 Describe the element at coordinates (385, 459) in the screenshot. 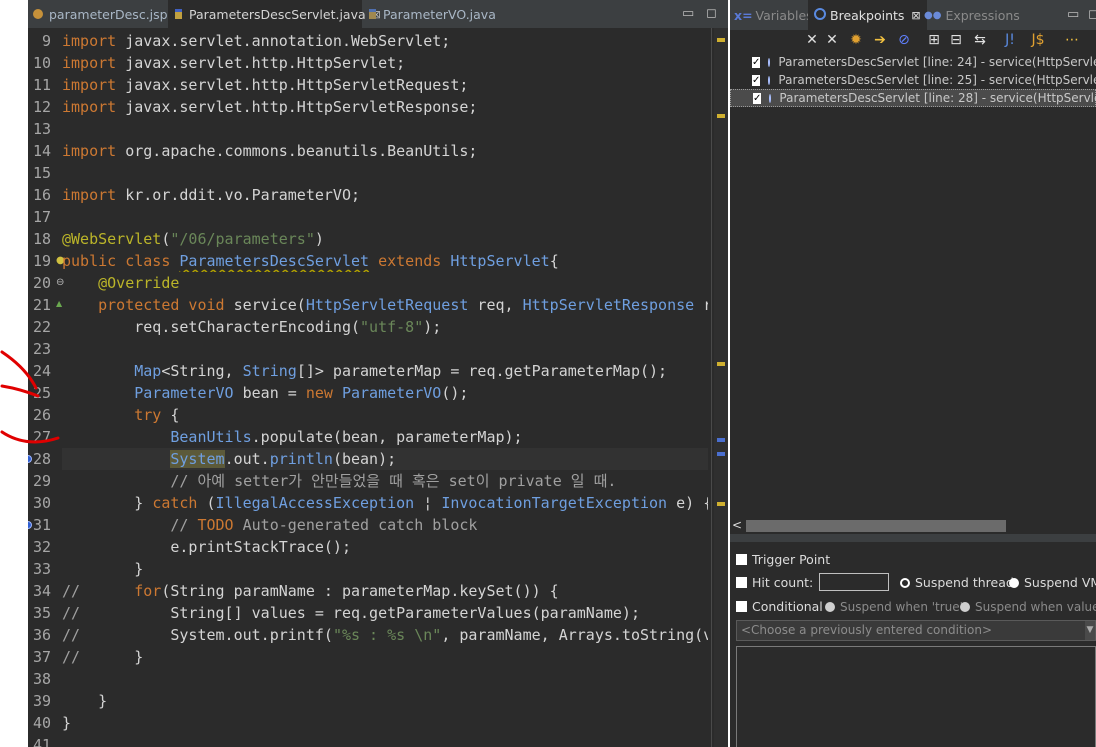

I see `code-line: System.out.println(bean);` at that location.